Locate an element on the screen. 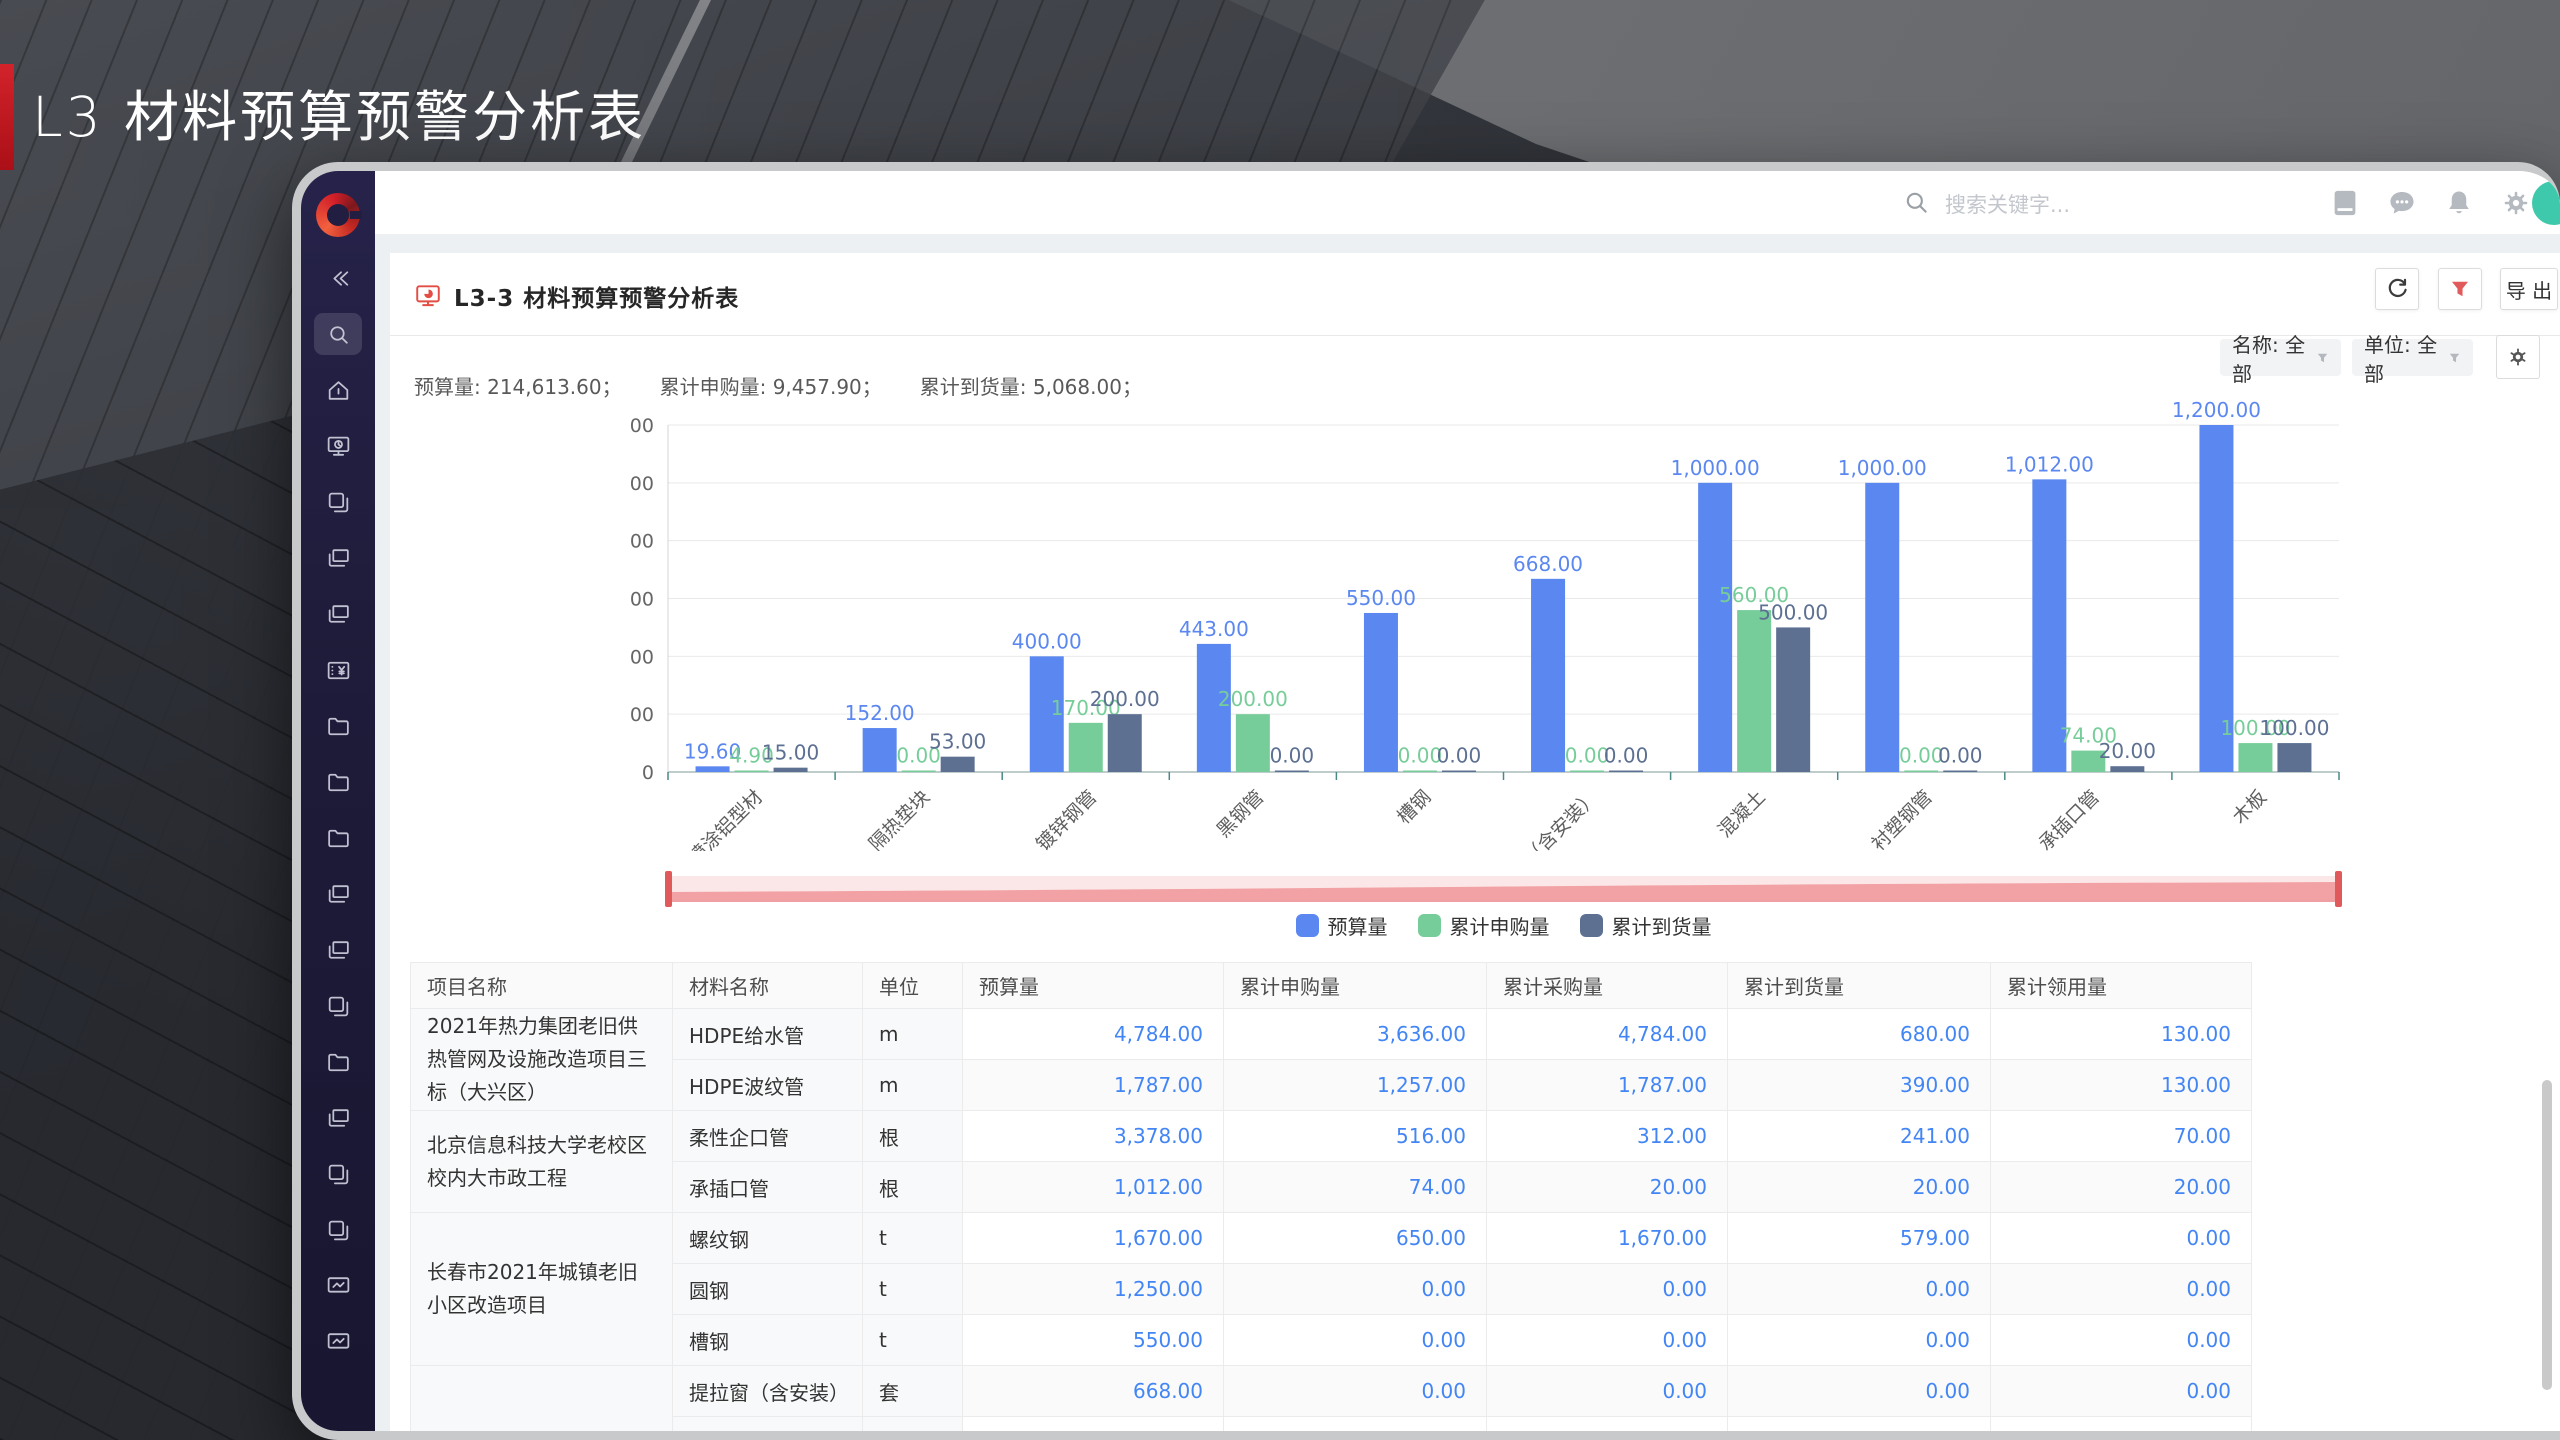 This screenshot has height=1440, width=2560. bell-icon is located at coordinates (2459, 203).